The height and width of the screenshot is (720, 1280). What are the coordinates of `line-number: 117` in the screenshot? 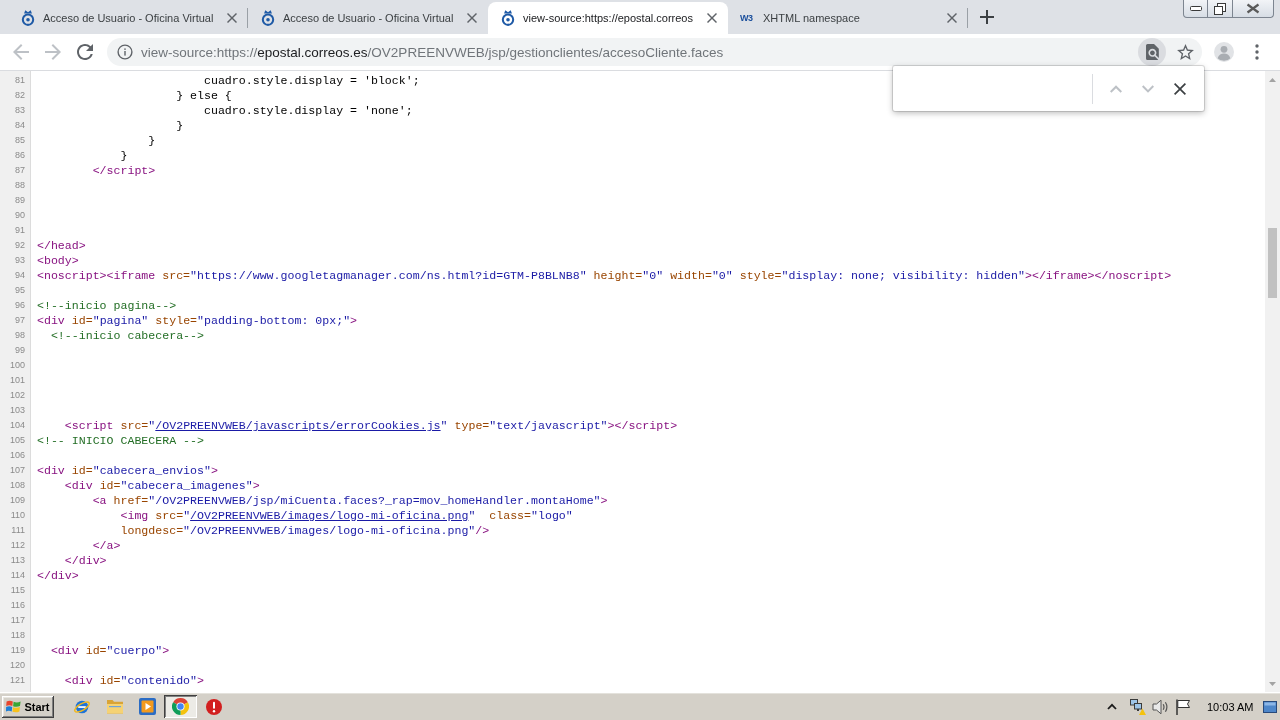 It's located at (17, 620).